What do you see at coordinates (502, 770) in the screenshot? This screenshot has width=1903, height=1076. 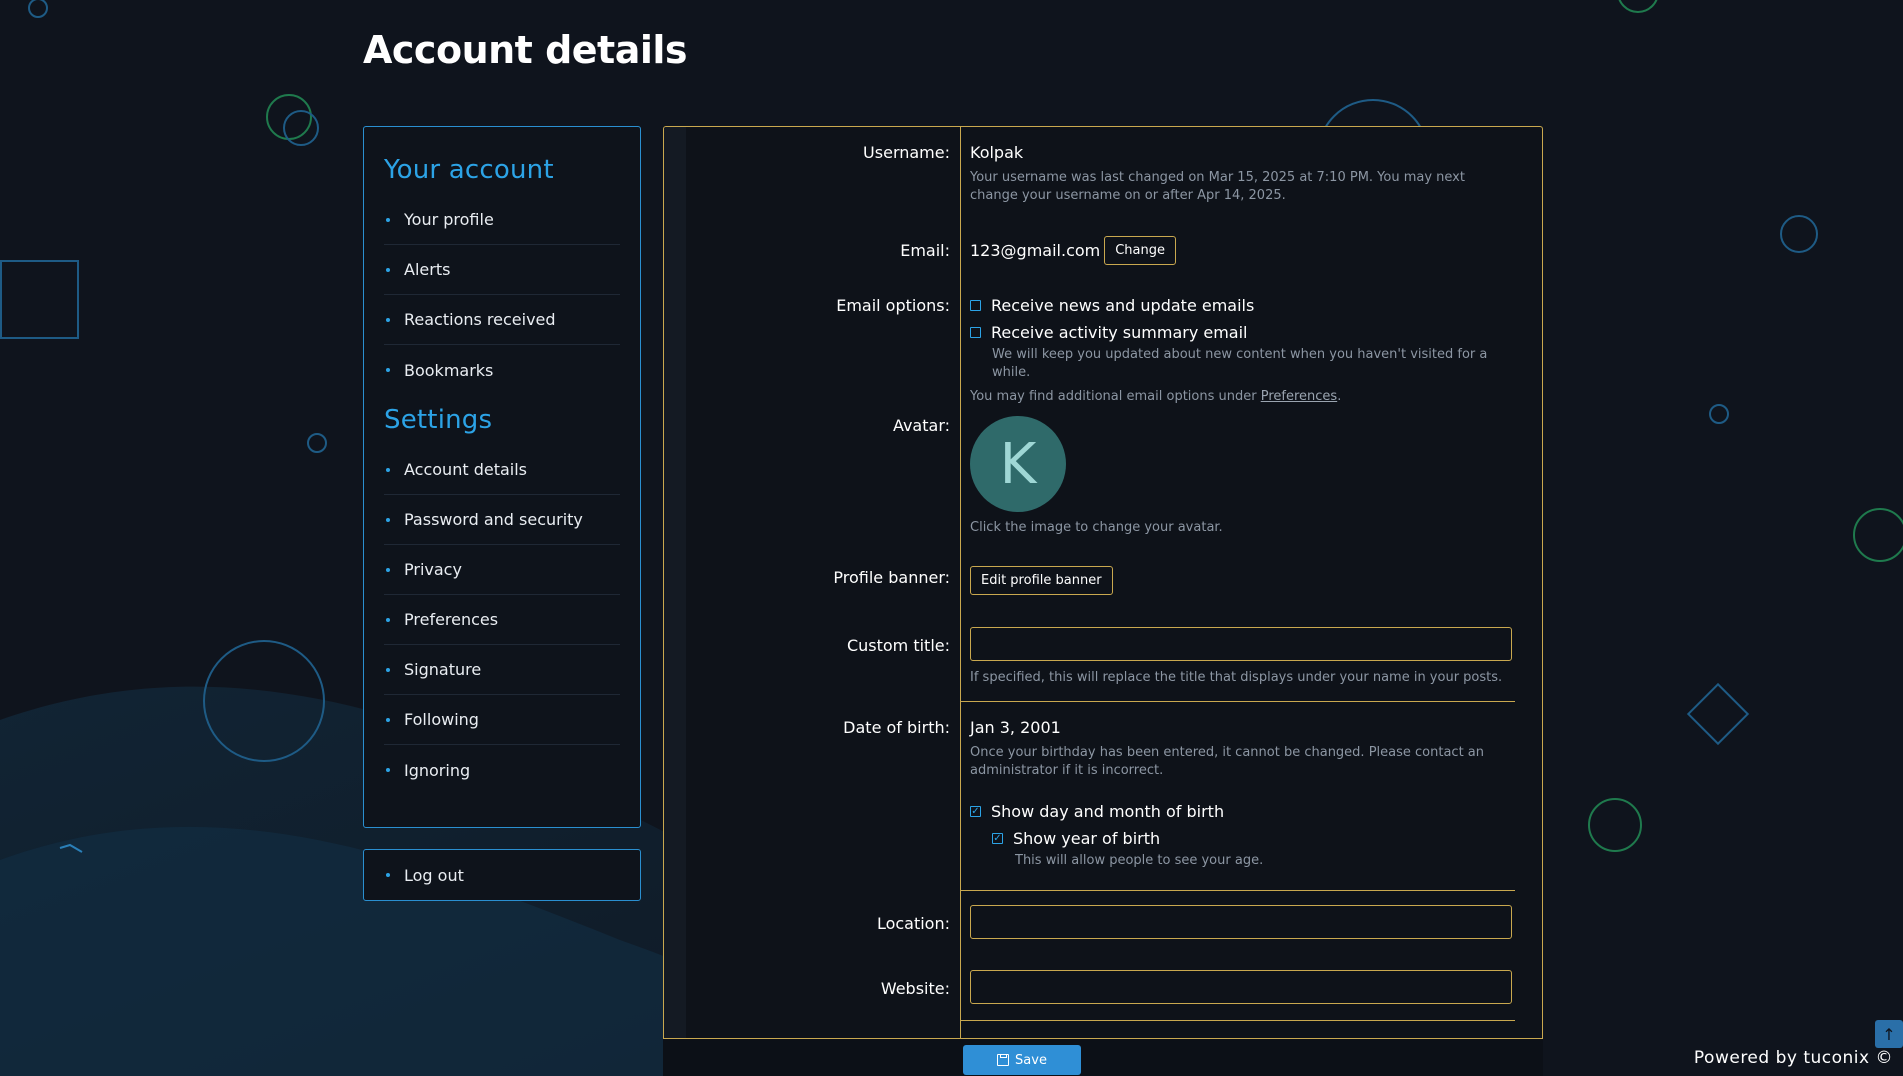 I see `sidebar-item-ignoring: Ignoring` at bounding box center [502, 770].